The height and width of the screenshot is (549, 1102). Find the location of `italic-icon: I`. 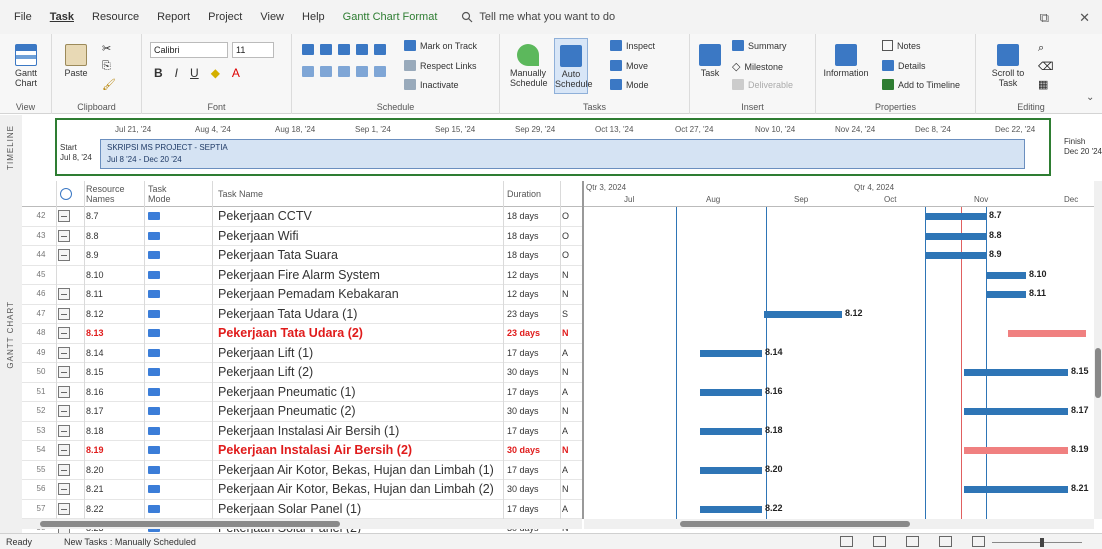

italic-icon: I is located at coordinates (176, 73).